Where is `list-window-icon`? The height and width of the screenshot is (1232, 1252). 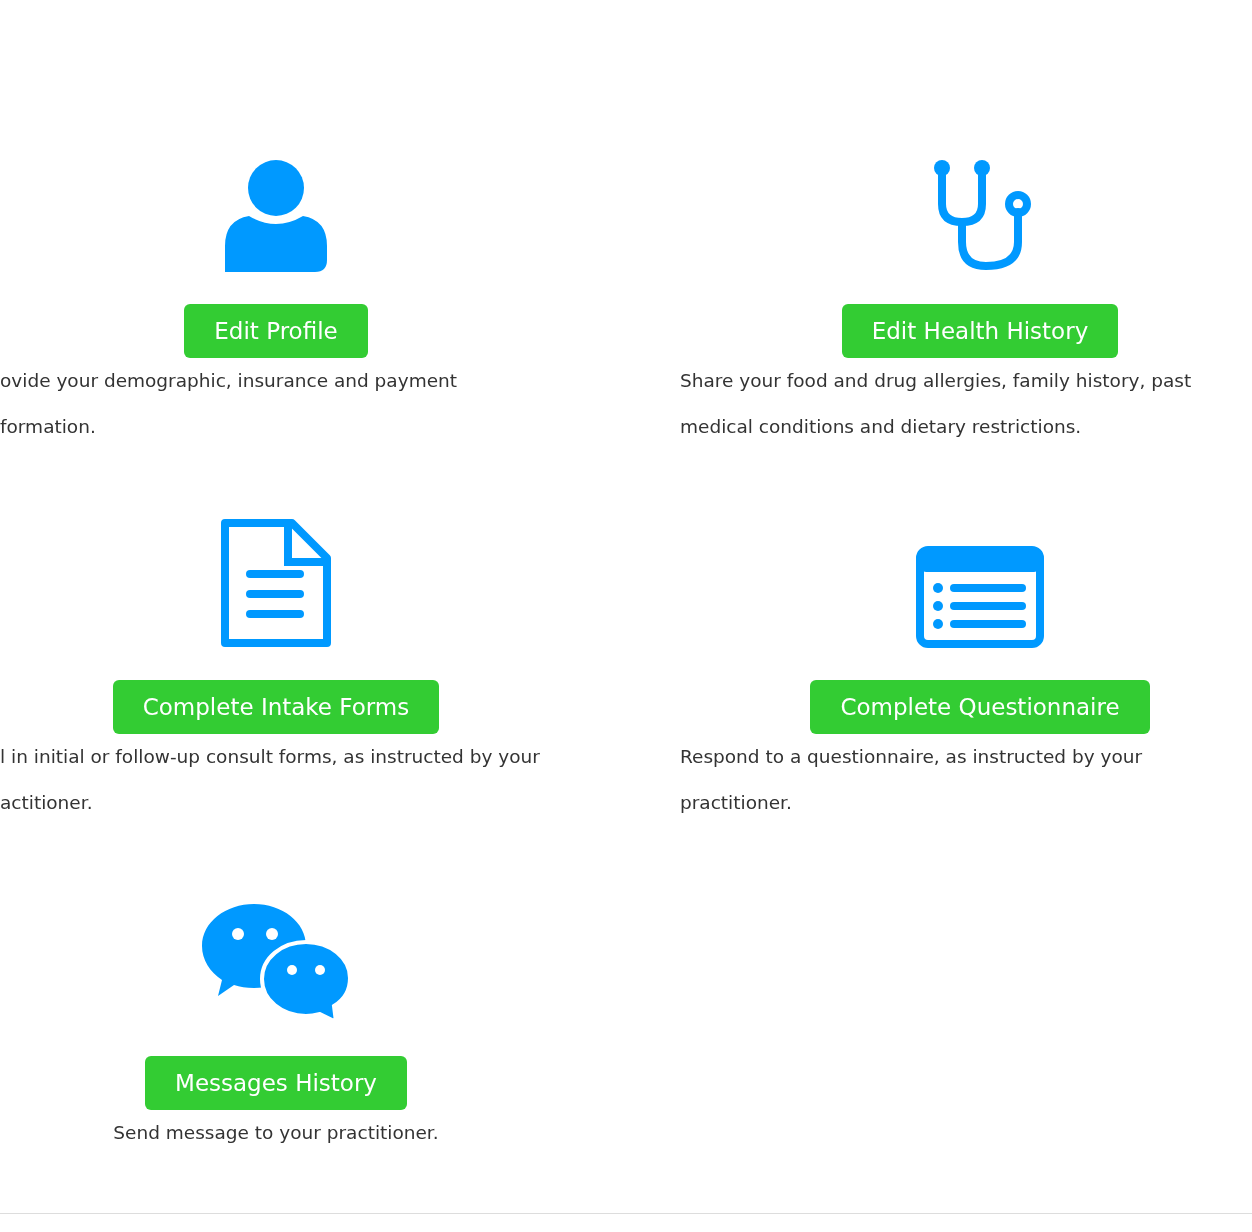 list-window-icon is located at coordinates (980, 597).